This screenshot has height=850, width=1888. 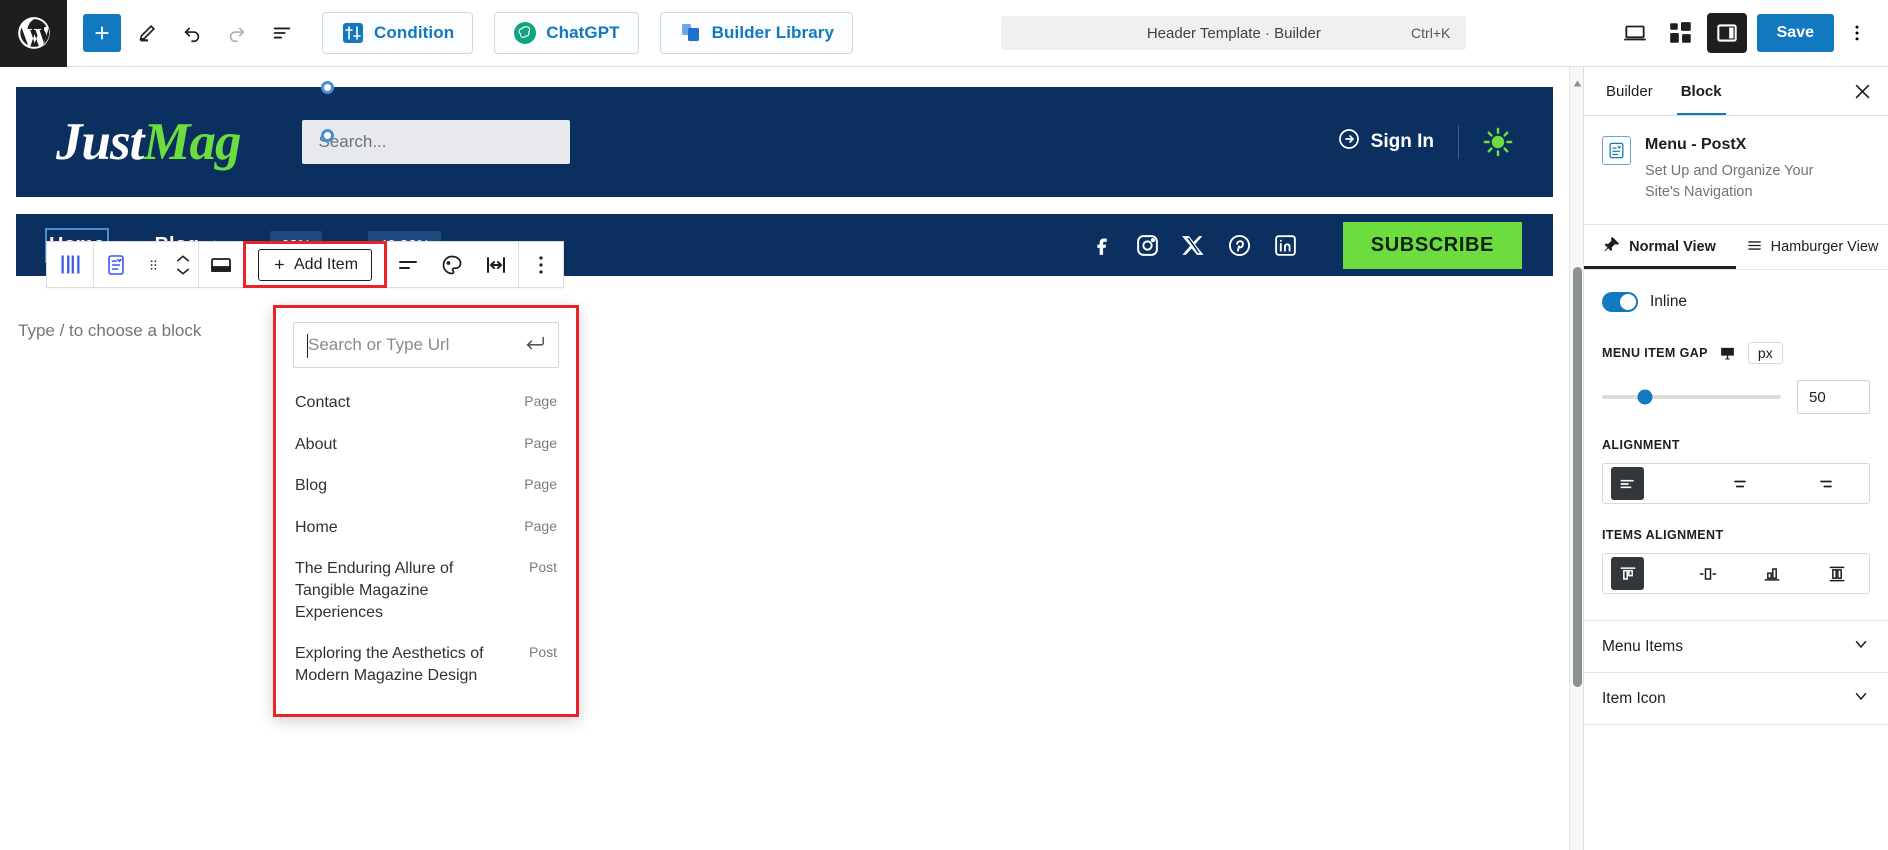 I want to click on accordion-menu-items: Menu Items, so click(x=1736, y=646).